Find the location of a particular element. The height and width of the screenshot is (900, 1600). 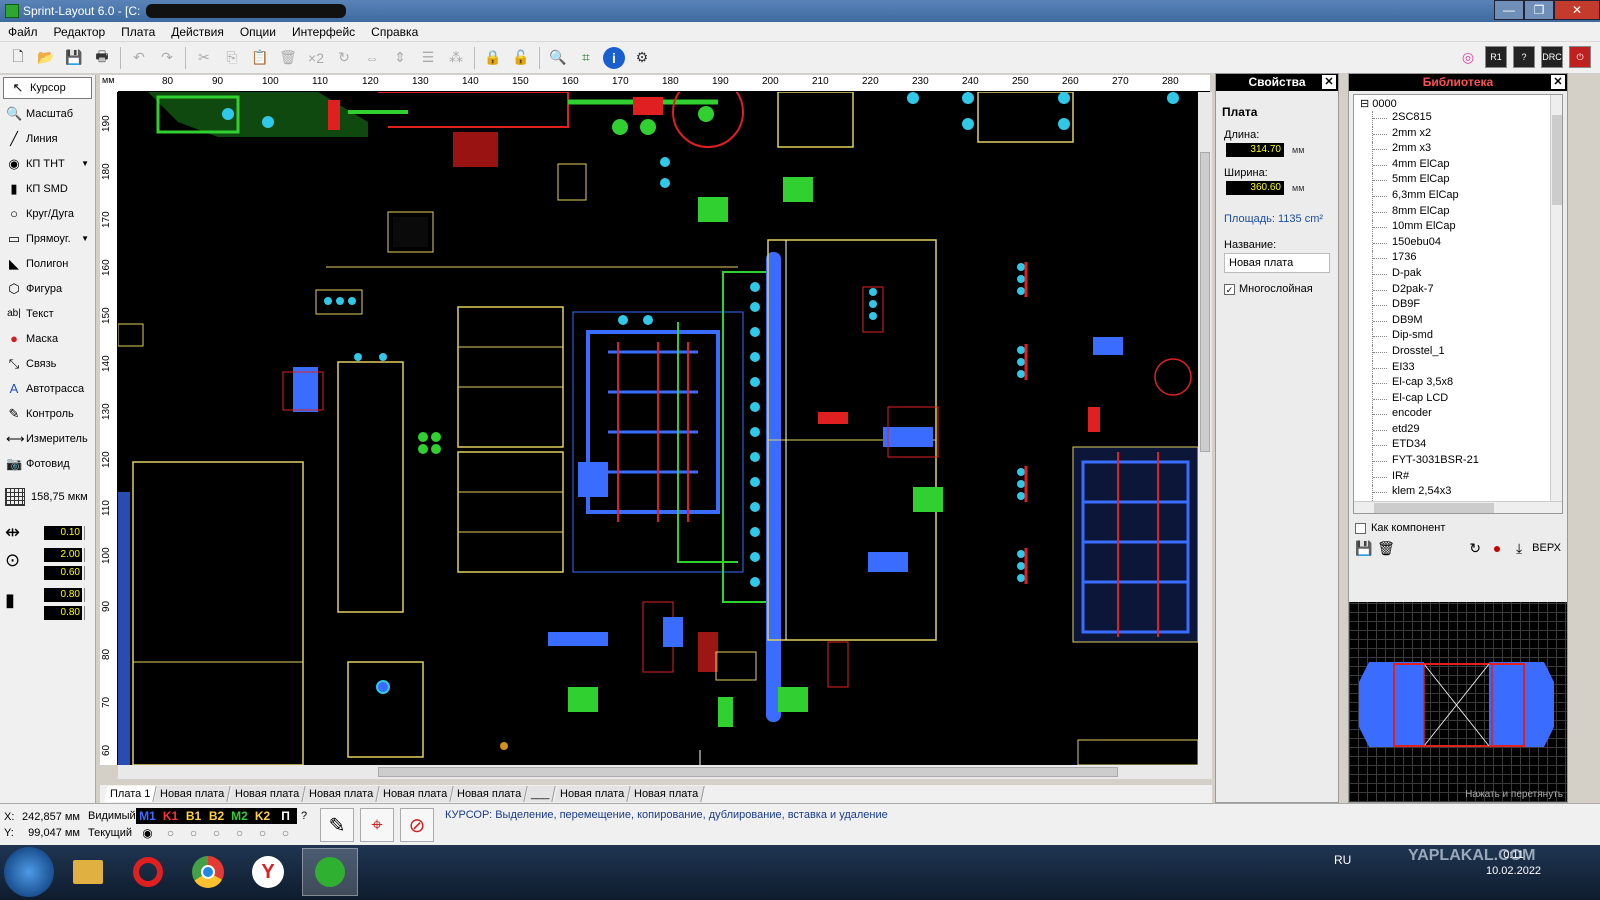

tab-board-8: Новая плата is located at coordinates (592, 794).